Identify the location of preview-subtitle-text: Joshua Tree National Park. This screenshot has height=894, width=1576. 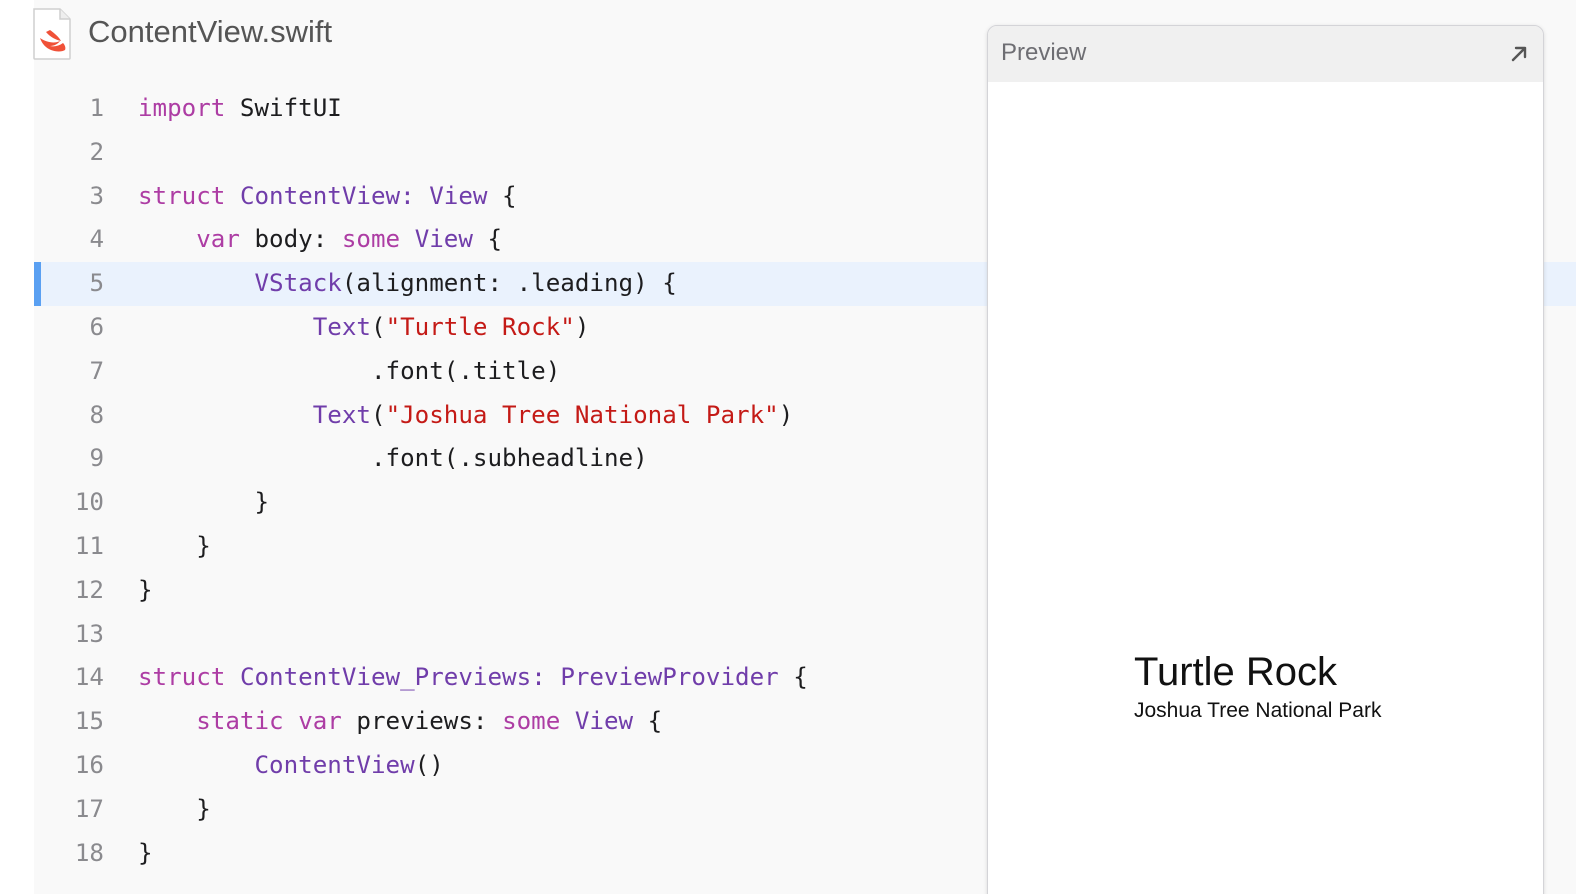
(1258, 710).